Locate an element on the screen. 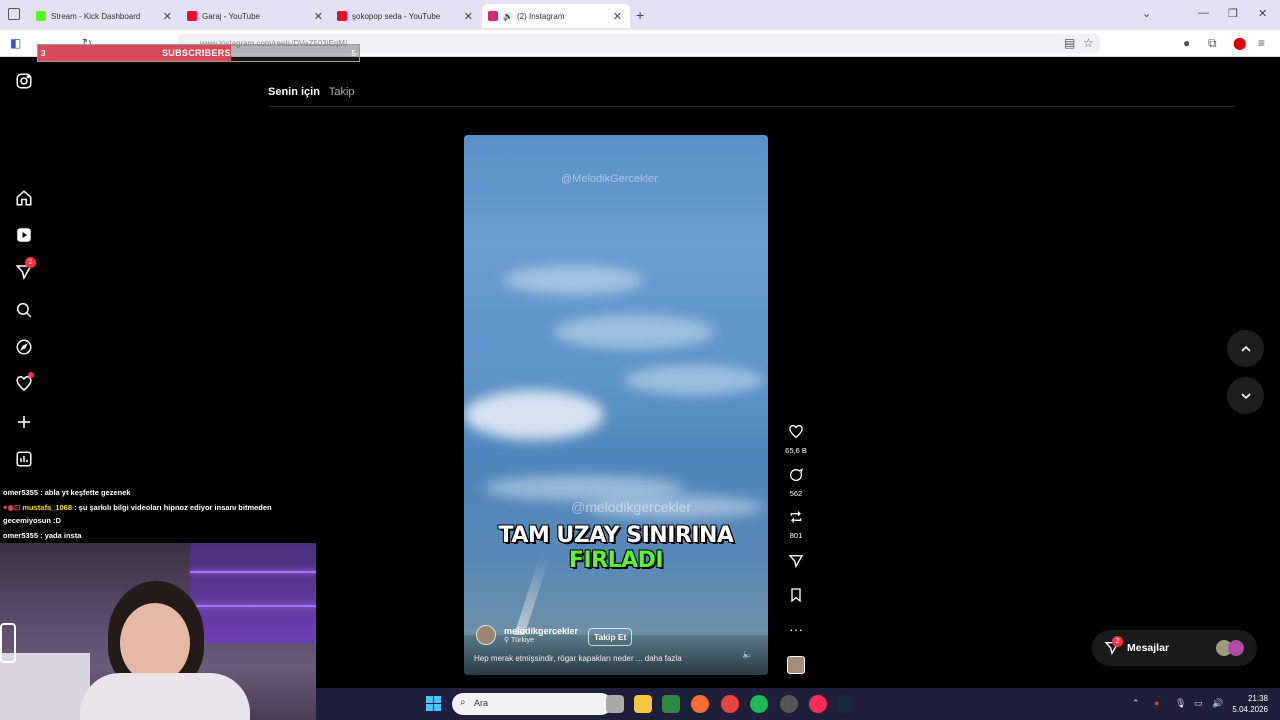 This screenshot has height=720, width=1280. feed-divider is located at coordinates (751, 106).